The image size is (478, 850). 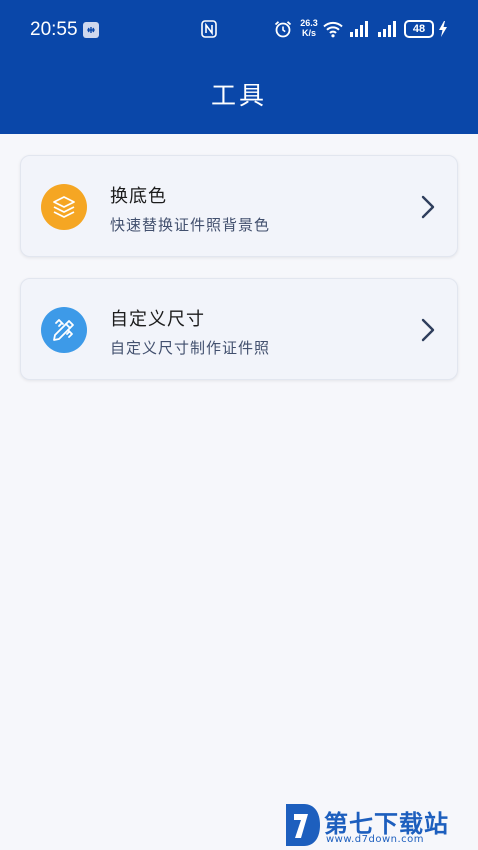 I want to click on alarm-icon, so click(x=283, y=29).